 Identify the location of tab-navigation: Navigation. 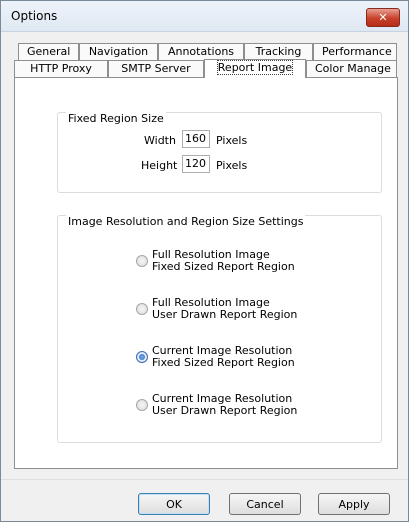
(118, 51).